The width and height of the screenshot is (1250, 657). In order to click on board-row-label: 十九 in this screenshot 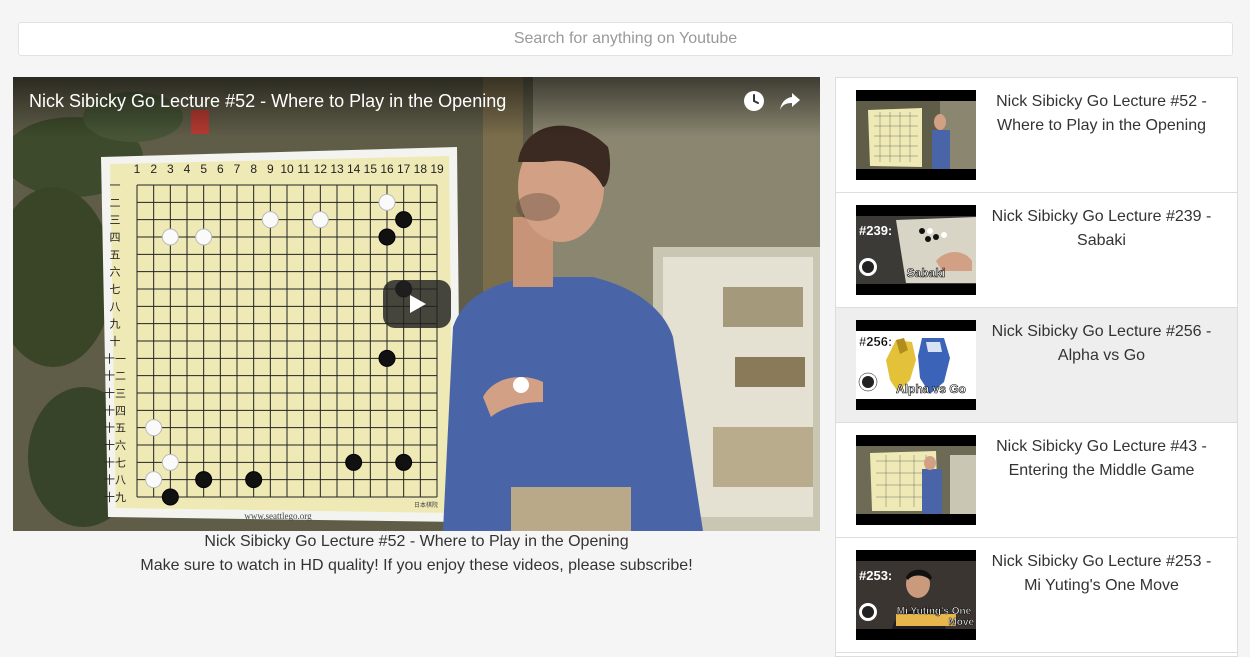, I will do `click(115, 497)`.